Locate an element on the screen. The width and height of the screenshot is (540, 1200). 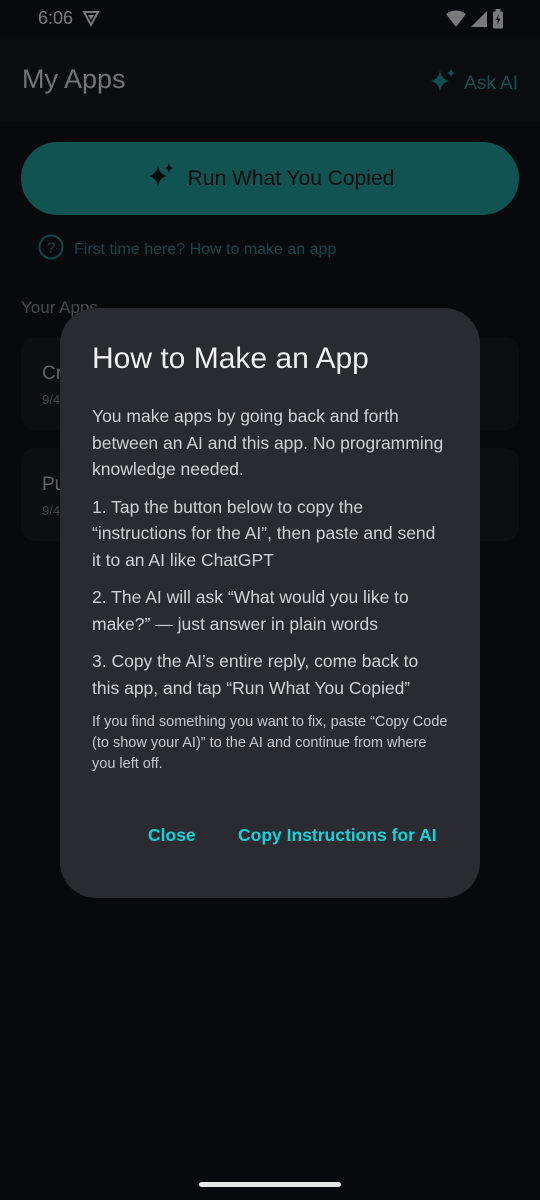
dialog-title: How to Make an App is located at coordinates (230, 358).